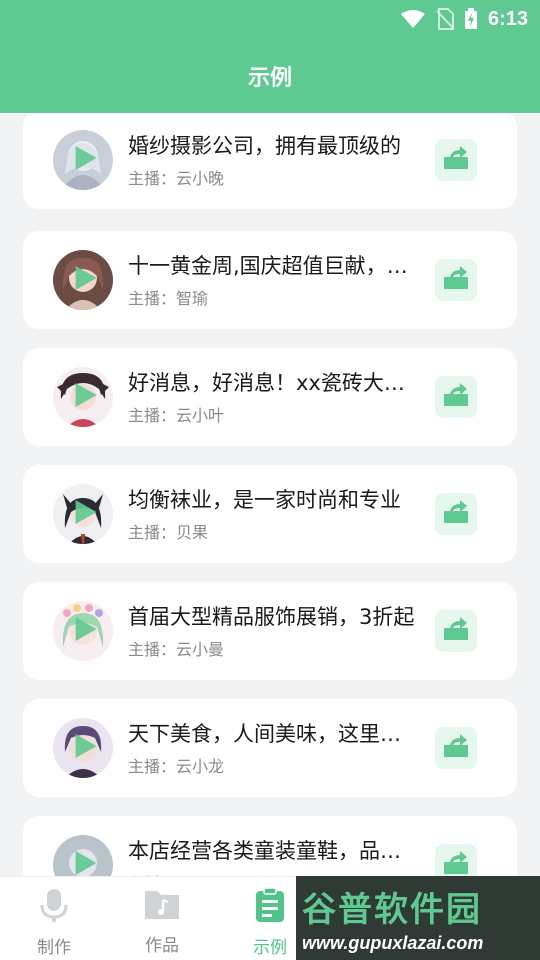 This screenshot has height=960, width=540. I want to click on example-card: 好消息，好消息！xx瓷砖大促销 主播： 云小叶, so click(270, 397).